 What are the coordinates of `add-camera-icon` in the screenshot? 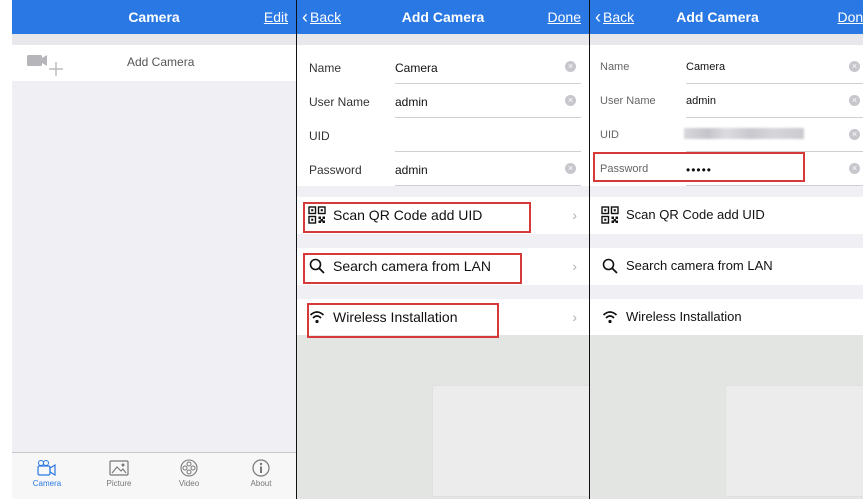 It's located at (49, 67).